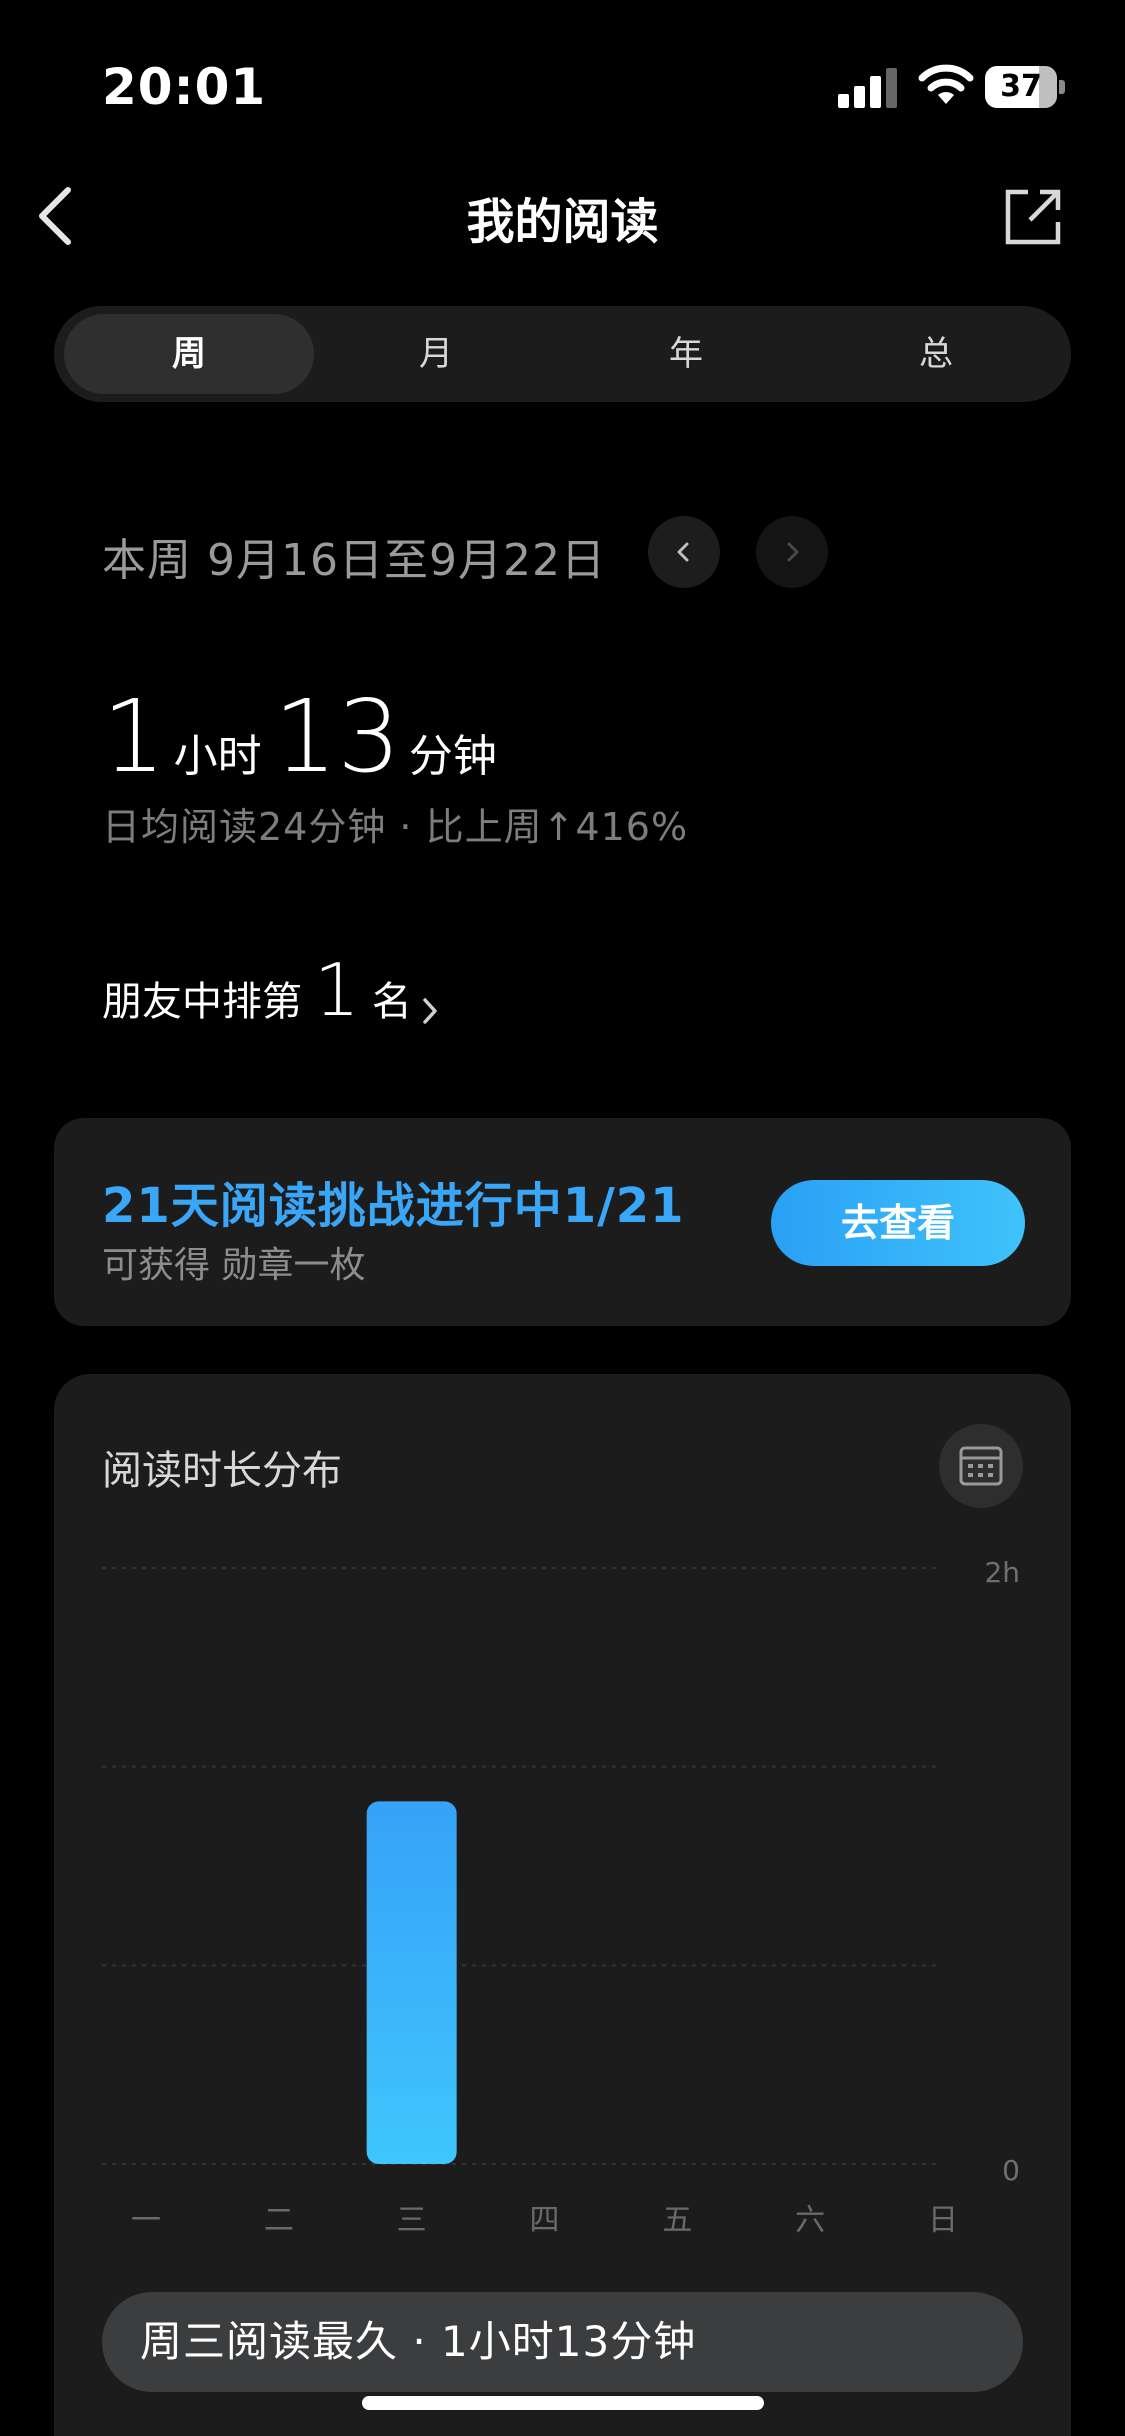 Image resolution: width=1125 pixels, height=2436 pixels. What do you see at coordinates (234, 1265) in the screenshot?
I see `challenge-subtitle: 可获得 勋章一枚` at bounding box center [234, 1265].